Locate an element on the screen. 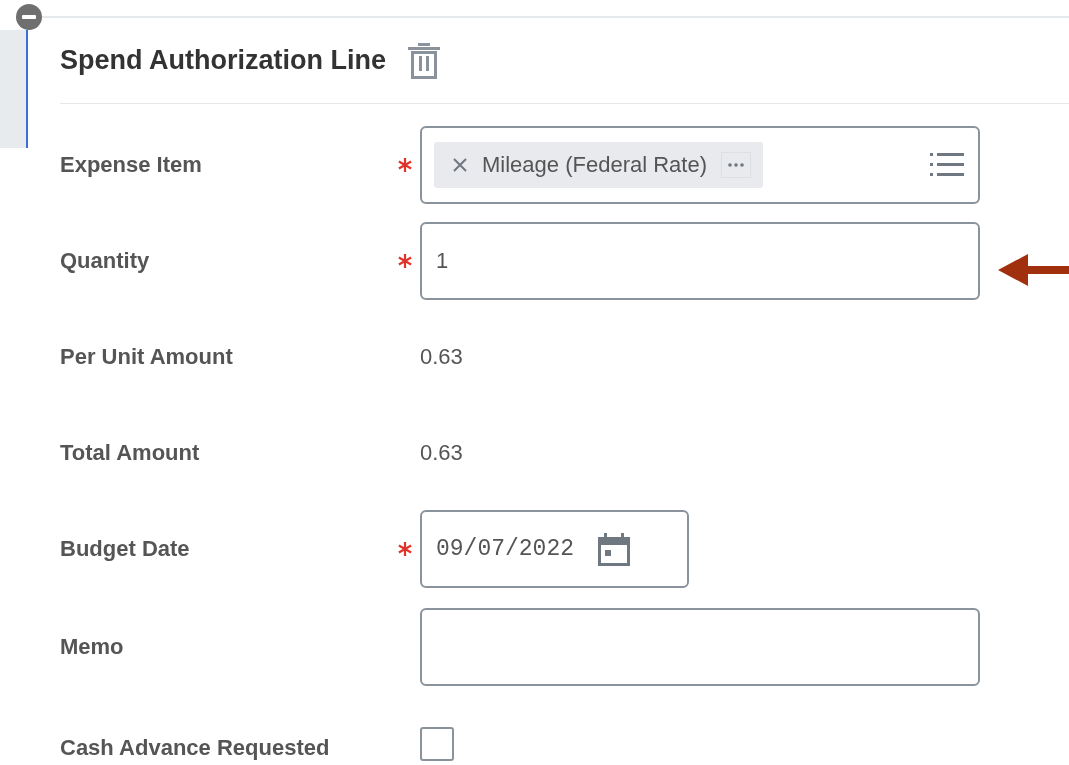 The image size is (1069, 765). field-label: Per Unit Amount is located at coordinates (147, 357).